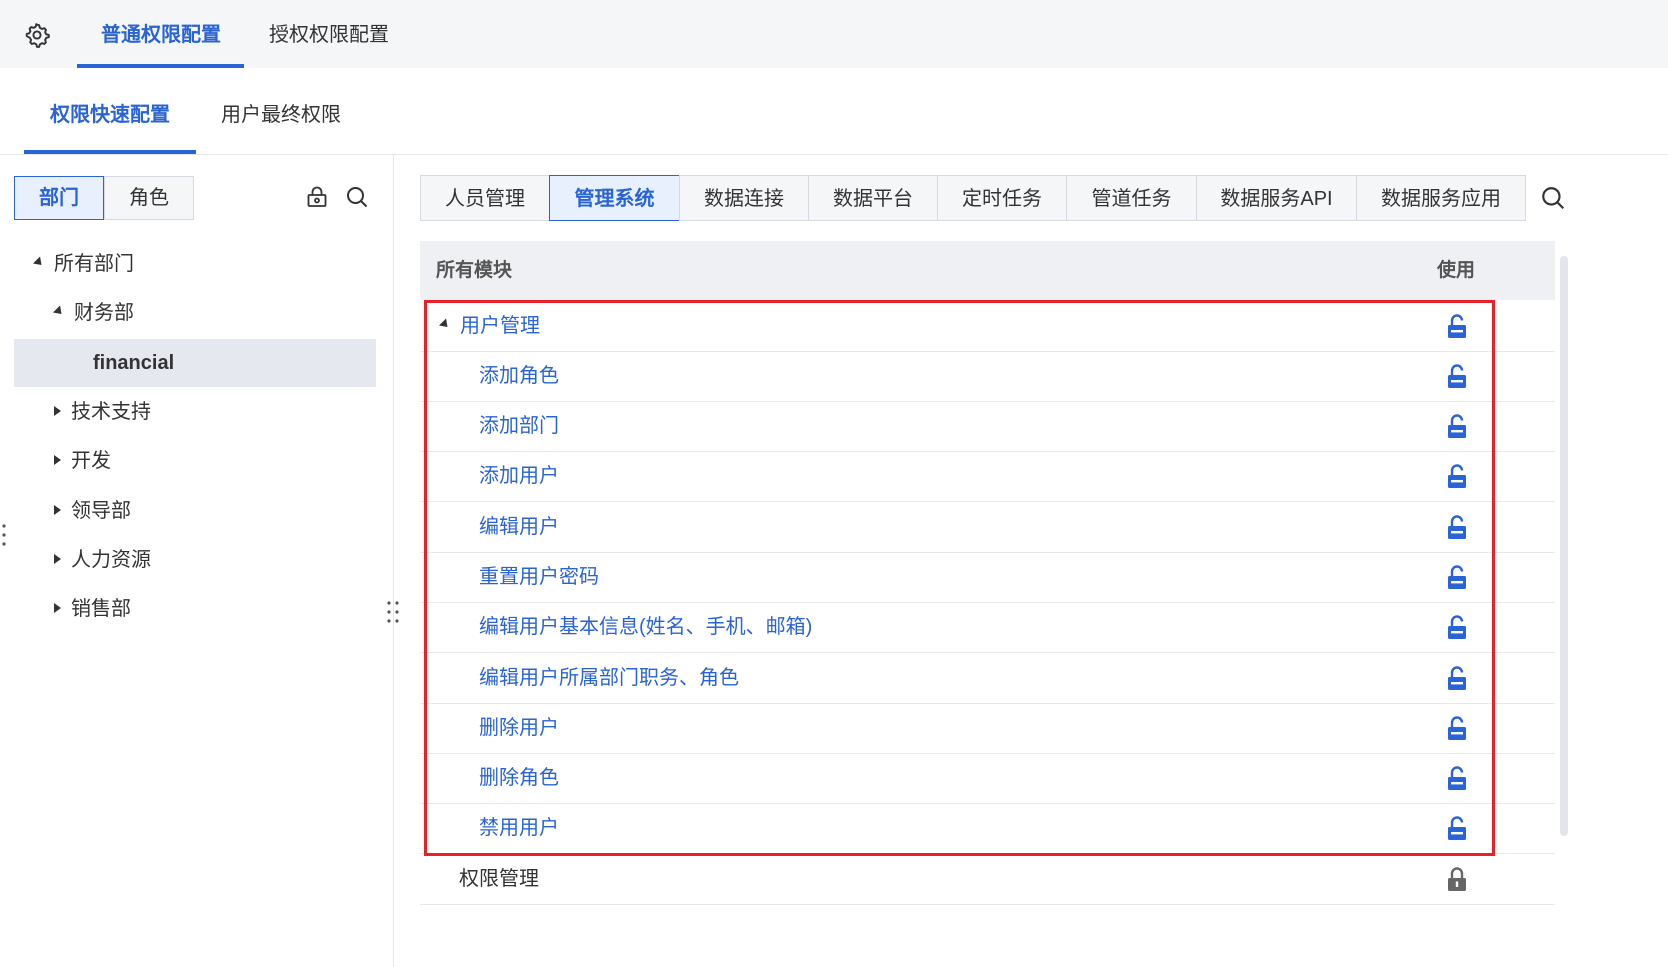 This screenshot has height=967, width=1668. What do you see at coordinates (149, 198) in the screenshot?
I see `segment-role: 角色` at bounding box center [149, 198].